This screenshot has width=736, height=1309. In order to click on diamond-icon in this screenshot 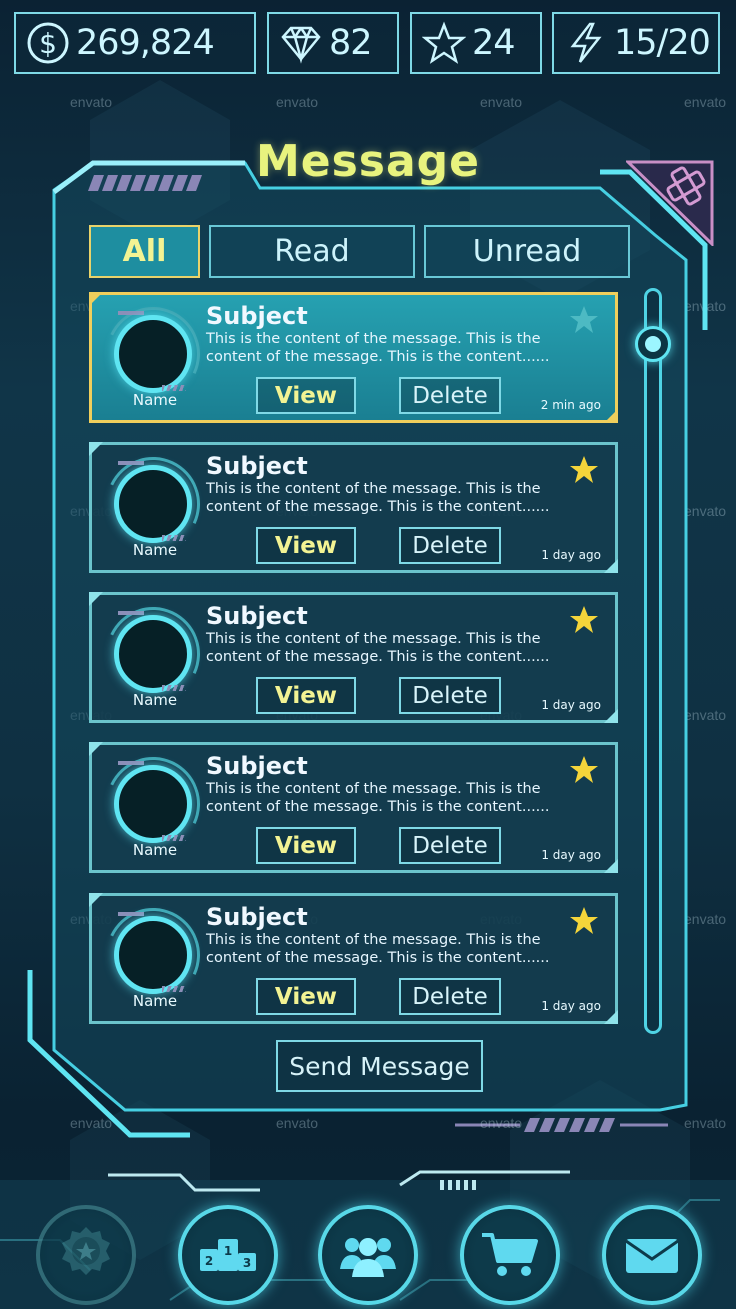, I will do `click(301, 43)`.